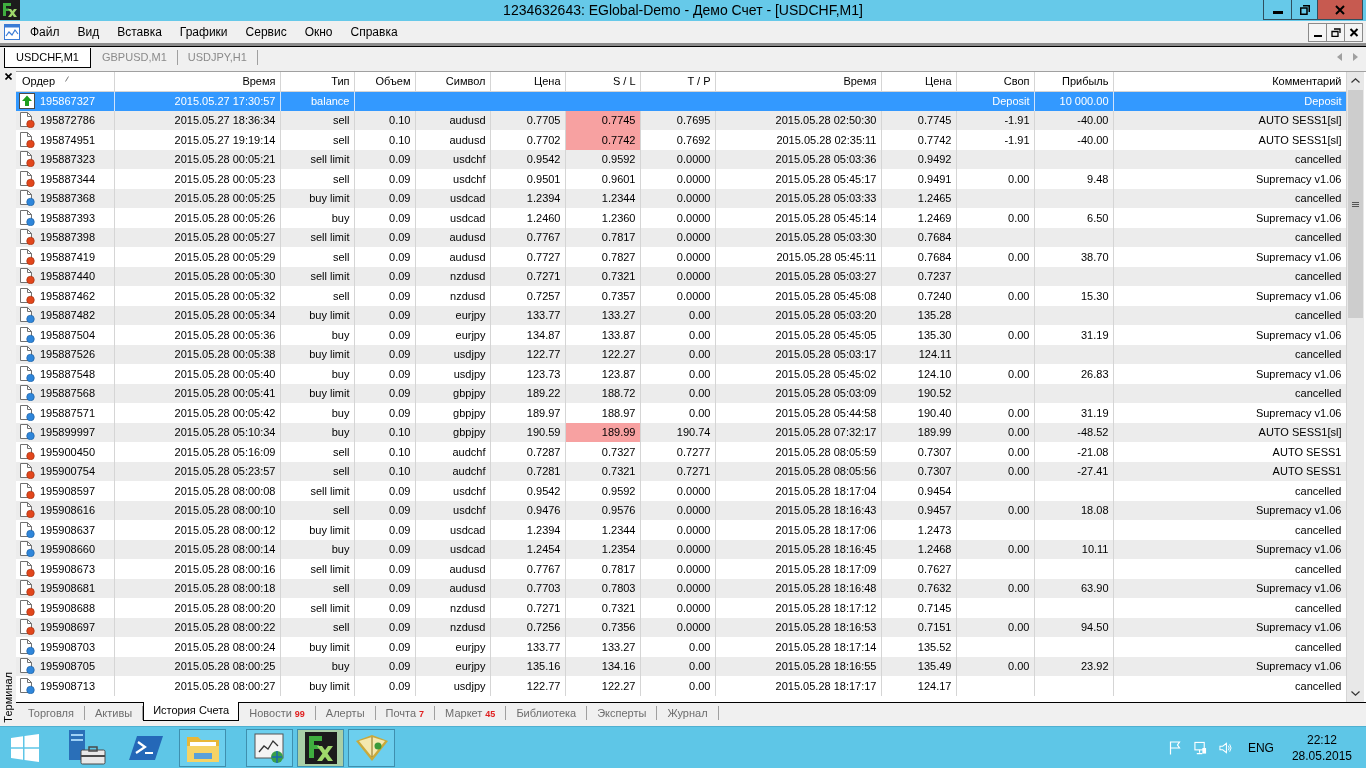 The height and width of the screenshot is (768, 1366). What do you see at coordinates (622, 713) in the screenshot?
I see `panel-tab: Эксперты` at bounding box center [622, 713].